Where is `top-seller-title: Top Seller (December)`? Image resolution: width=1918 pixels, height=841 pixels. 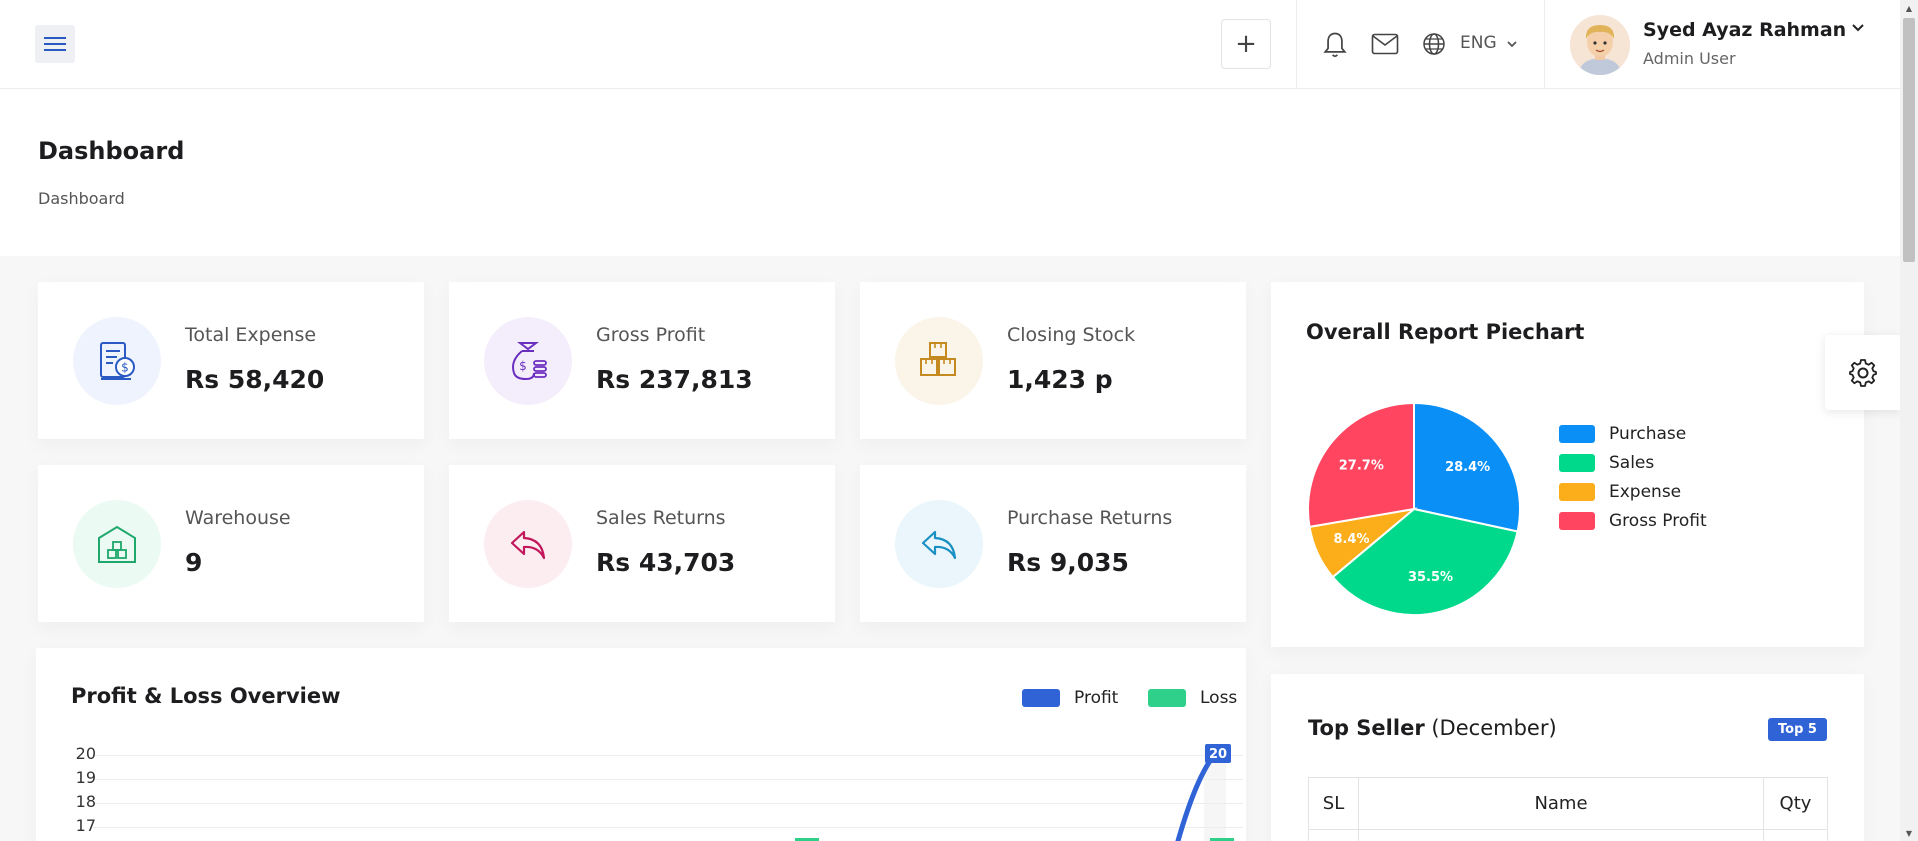
top-seller-title: Top Seller (December) is located at coordinates (1432, 728).